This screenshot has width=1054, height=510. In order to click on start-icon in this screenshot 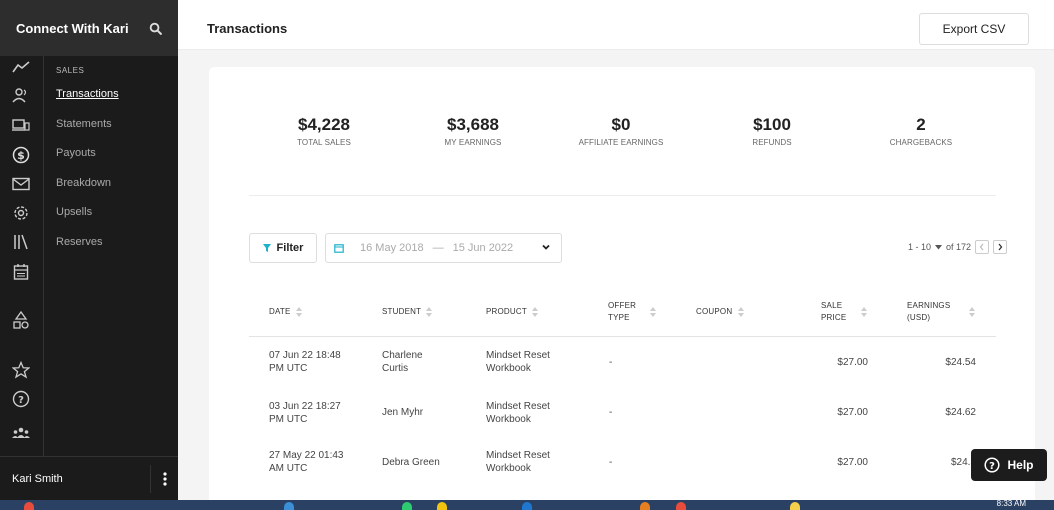, I will do `click(29, 506)`.